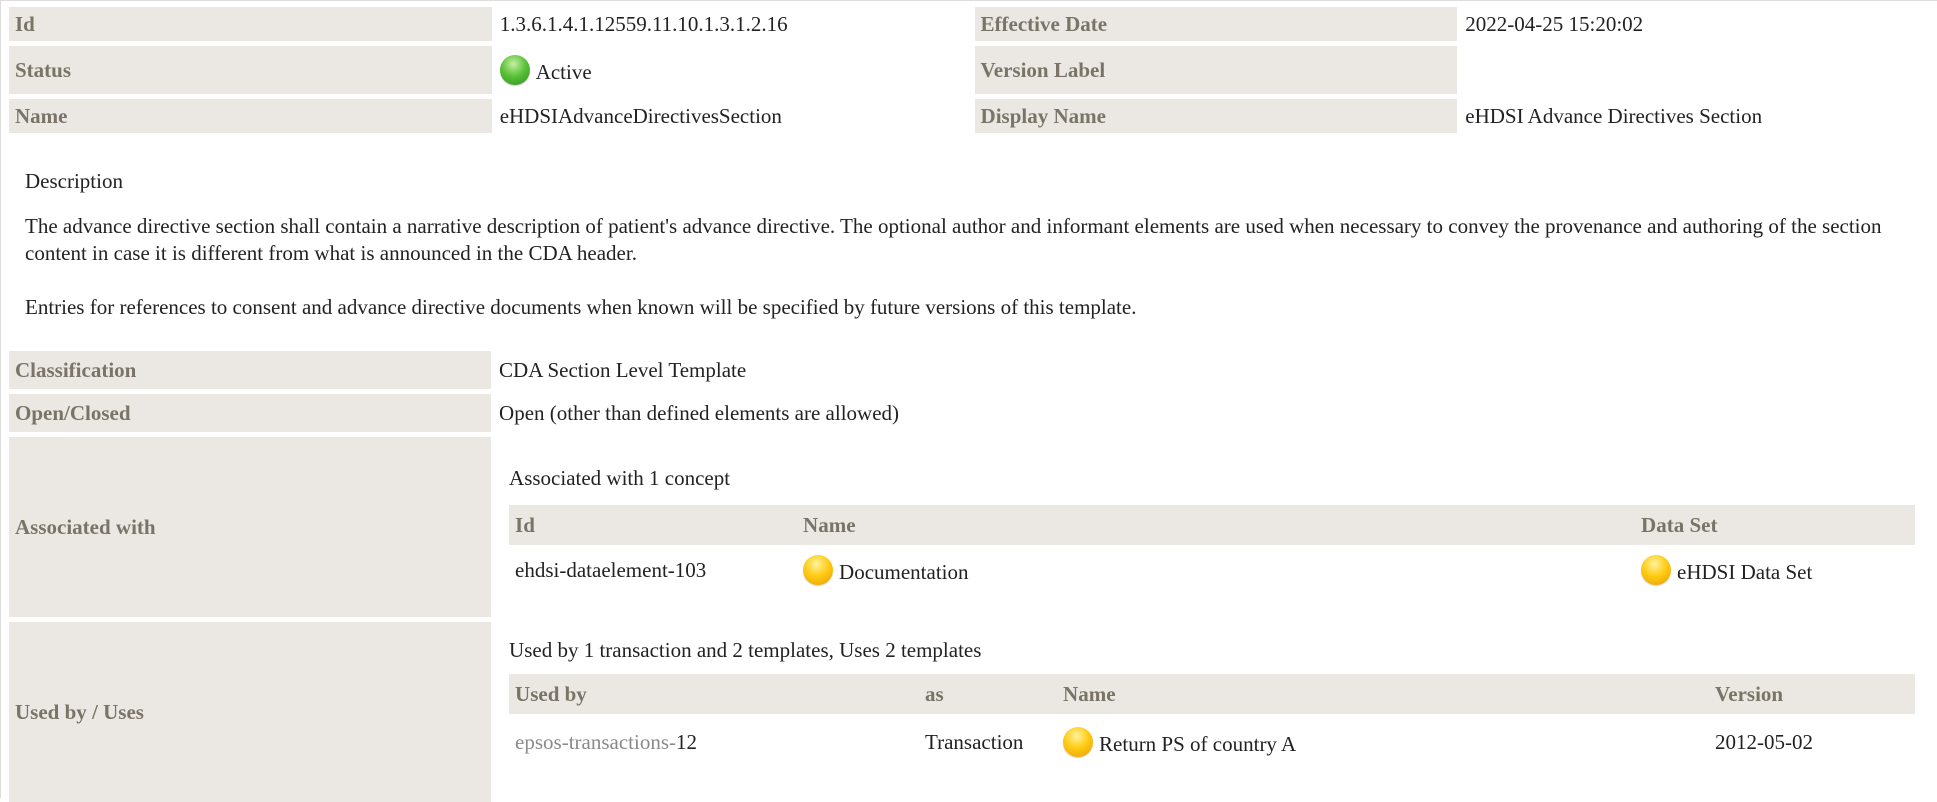 The width and height of the screenshot is (1937, 802). I want to click on used-by-name: Return PS of country A, so click(1197, 744).